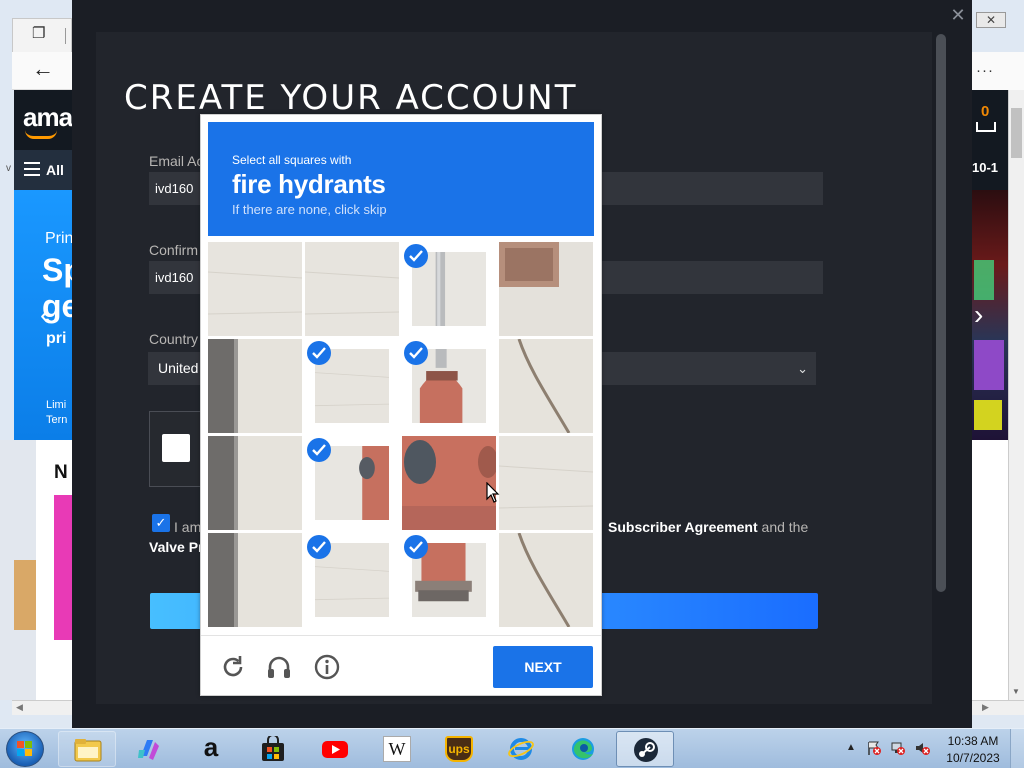  What do you see at coordinates (149, 749) in the screenshot?
I see `taskbar-copilot` at bounding box center [149, 749].